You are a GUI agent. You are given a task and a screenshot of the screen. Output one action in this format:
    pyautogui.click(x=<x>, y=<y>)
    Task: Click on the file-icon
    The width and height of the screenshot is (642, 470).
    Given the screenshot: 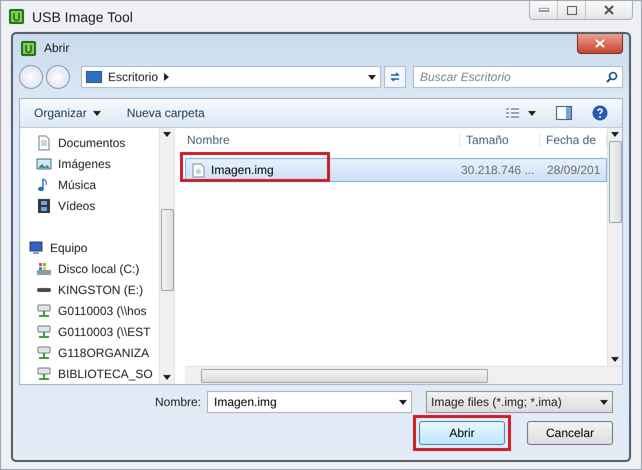 What is the action you would take?
    pyautogui.click(x=198, y=170)
    